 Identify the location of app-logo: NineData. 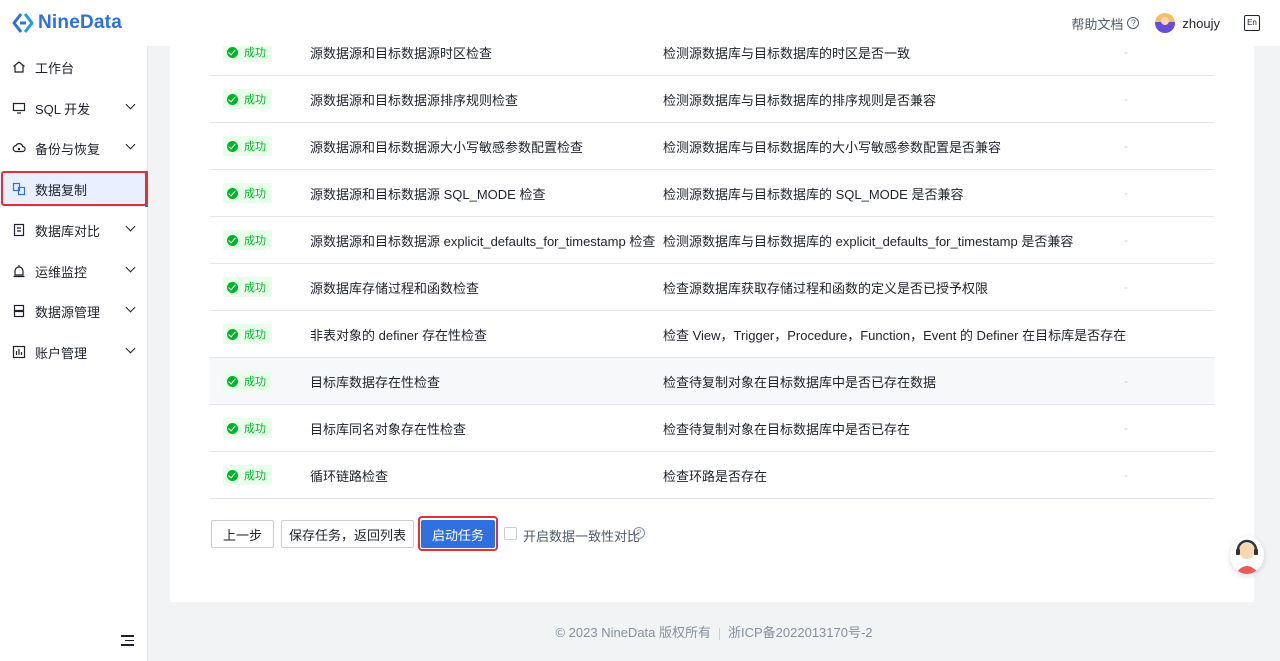
(67, 23).